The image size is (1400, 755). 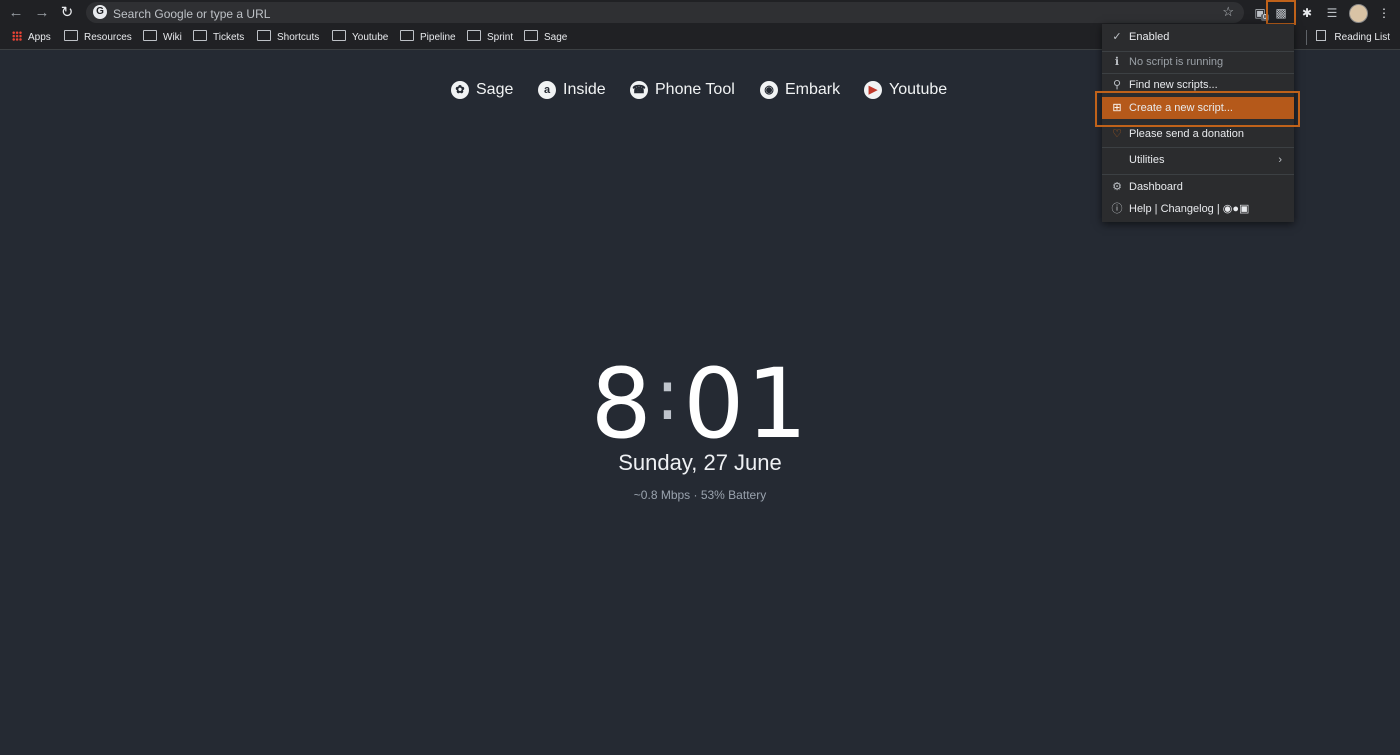 What do you see at coordinates (905, 90) in the screenshot?
I see `shortcut-youtube: ▶ Youtube` at bounding box center [905, 90].